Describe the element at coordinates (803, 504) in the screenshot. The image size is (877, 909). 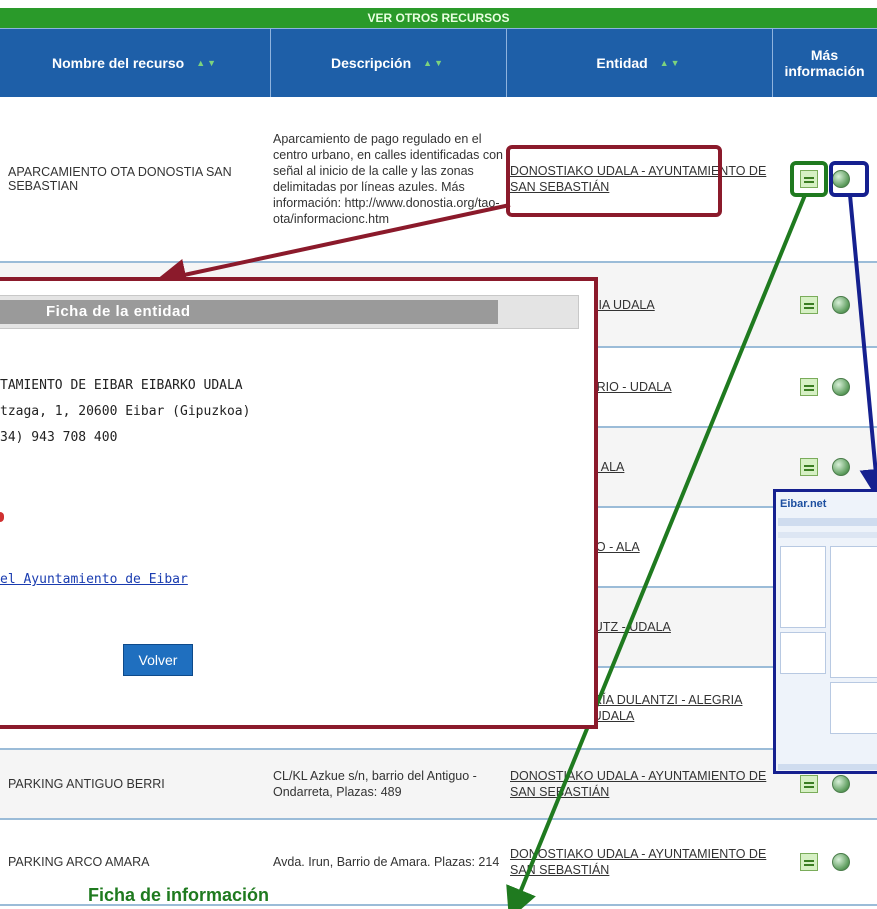
I see `website-logo: Eibar.net` at that location.